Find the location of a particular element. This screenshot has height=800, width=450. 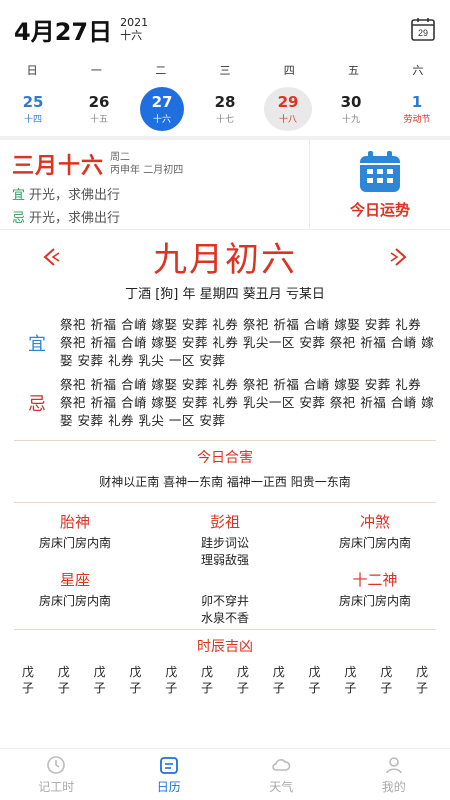

clock-icon is located at coordinates (56, 765).